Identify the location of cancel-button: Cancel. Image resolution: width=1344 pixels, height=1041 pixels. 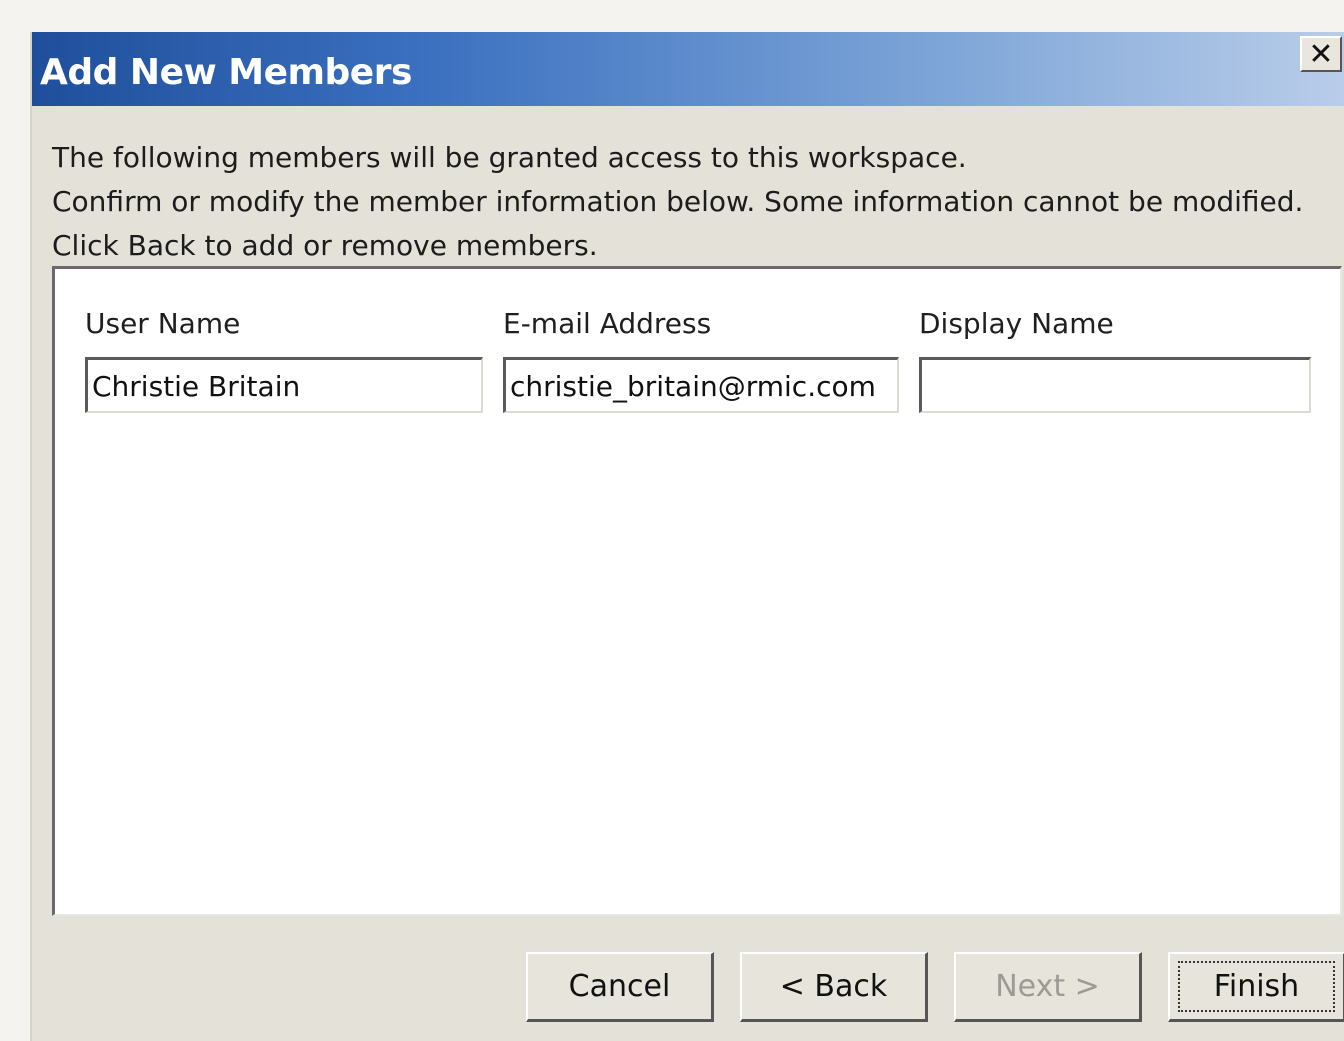
(620, 987).